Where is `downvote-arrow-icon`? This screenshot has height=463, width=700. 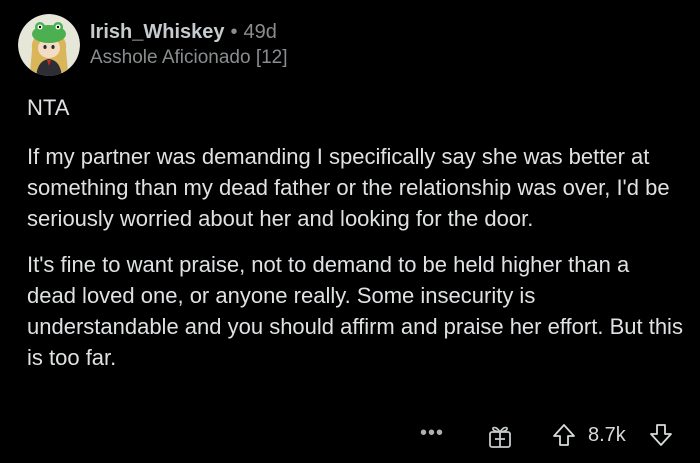
downvote-arrow-icon is located at coordinates (661, 435).